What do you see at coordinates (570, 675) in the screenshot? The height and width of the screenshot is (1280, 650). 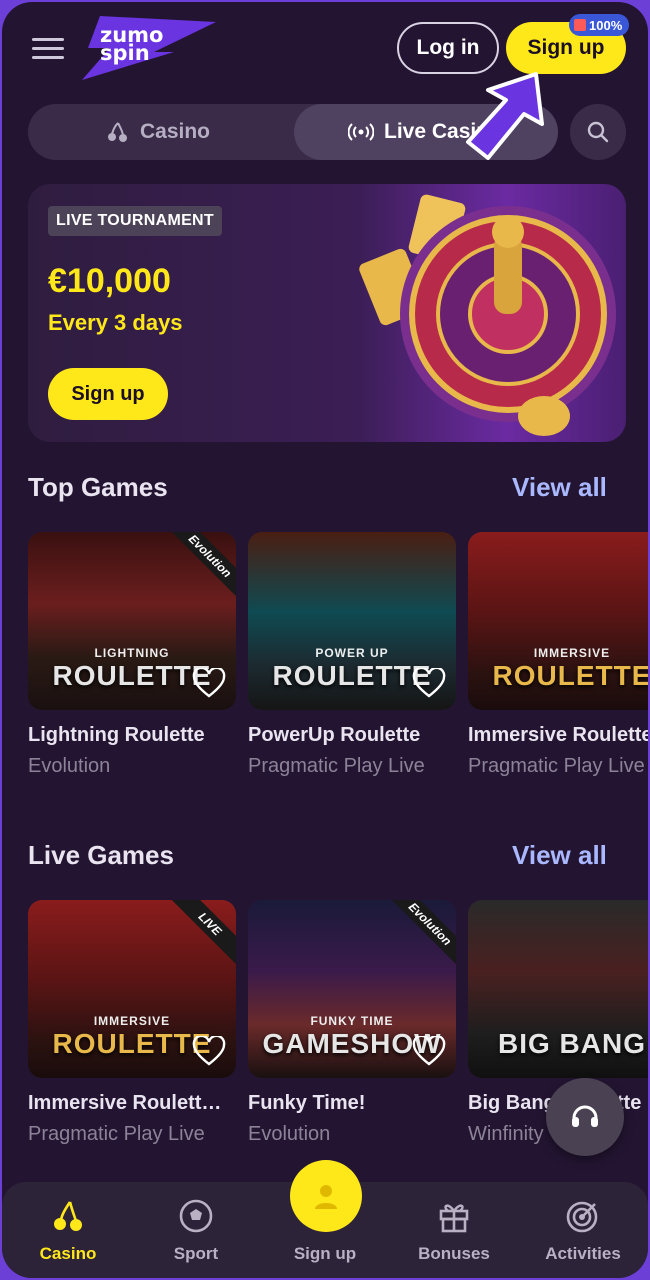 I see `thumbnail-title: ROULETTE` at bounding box center [570, 675].